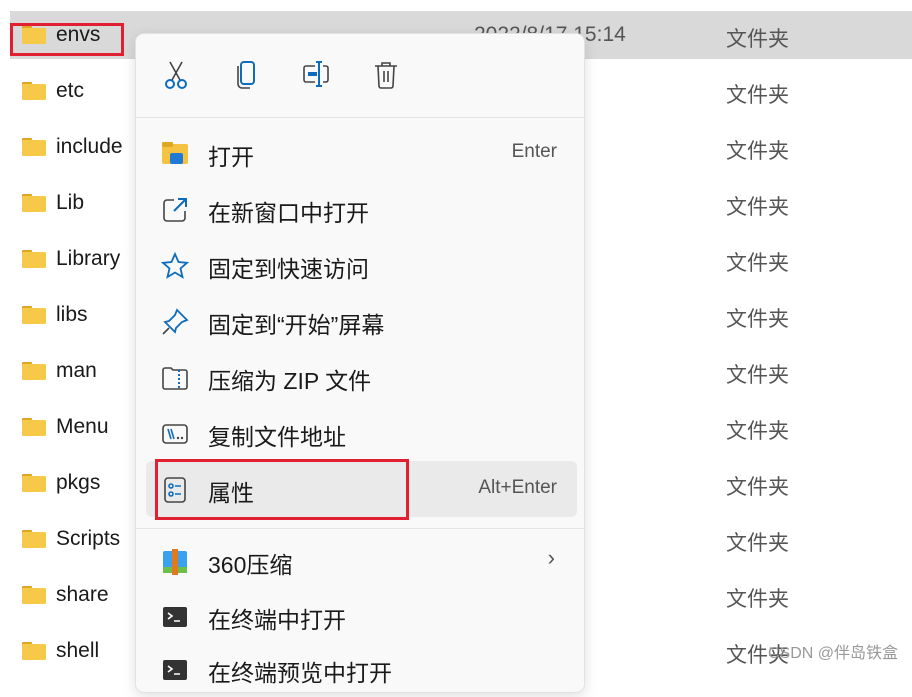 This screenshot has width=912, height=697. Describe the element at coordinates (361, 153) in the screenshot. I see `menu-item: 打开 Enter` at that location.